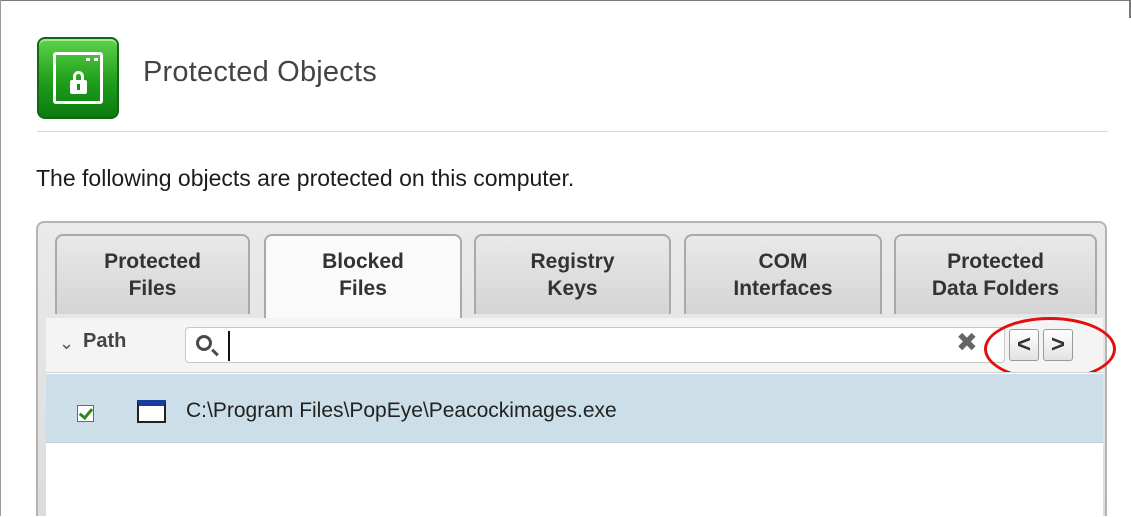 Image resolution: width=1131 pixels, height=517 pixels. I want to click on tab-label-line1: Blocked, so click(363, 261).